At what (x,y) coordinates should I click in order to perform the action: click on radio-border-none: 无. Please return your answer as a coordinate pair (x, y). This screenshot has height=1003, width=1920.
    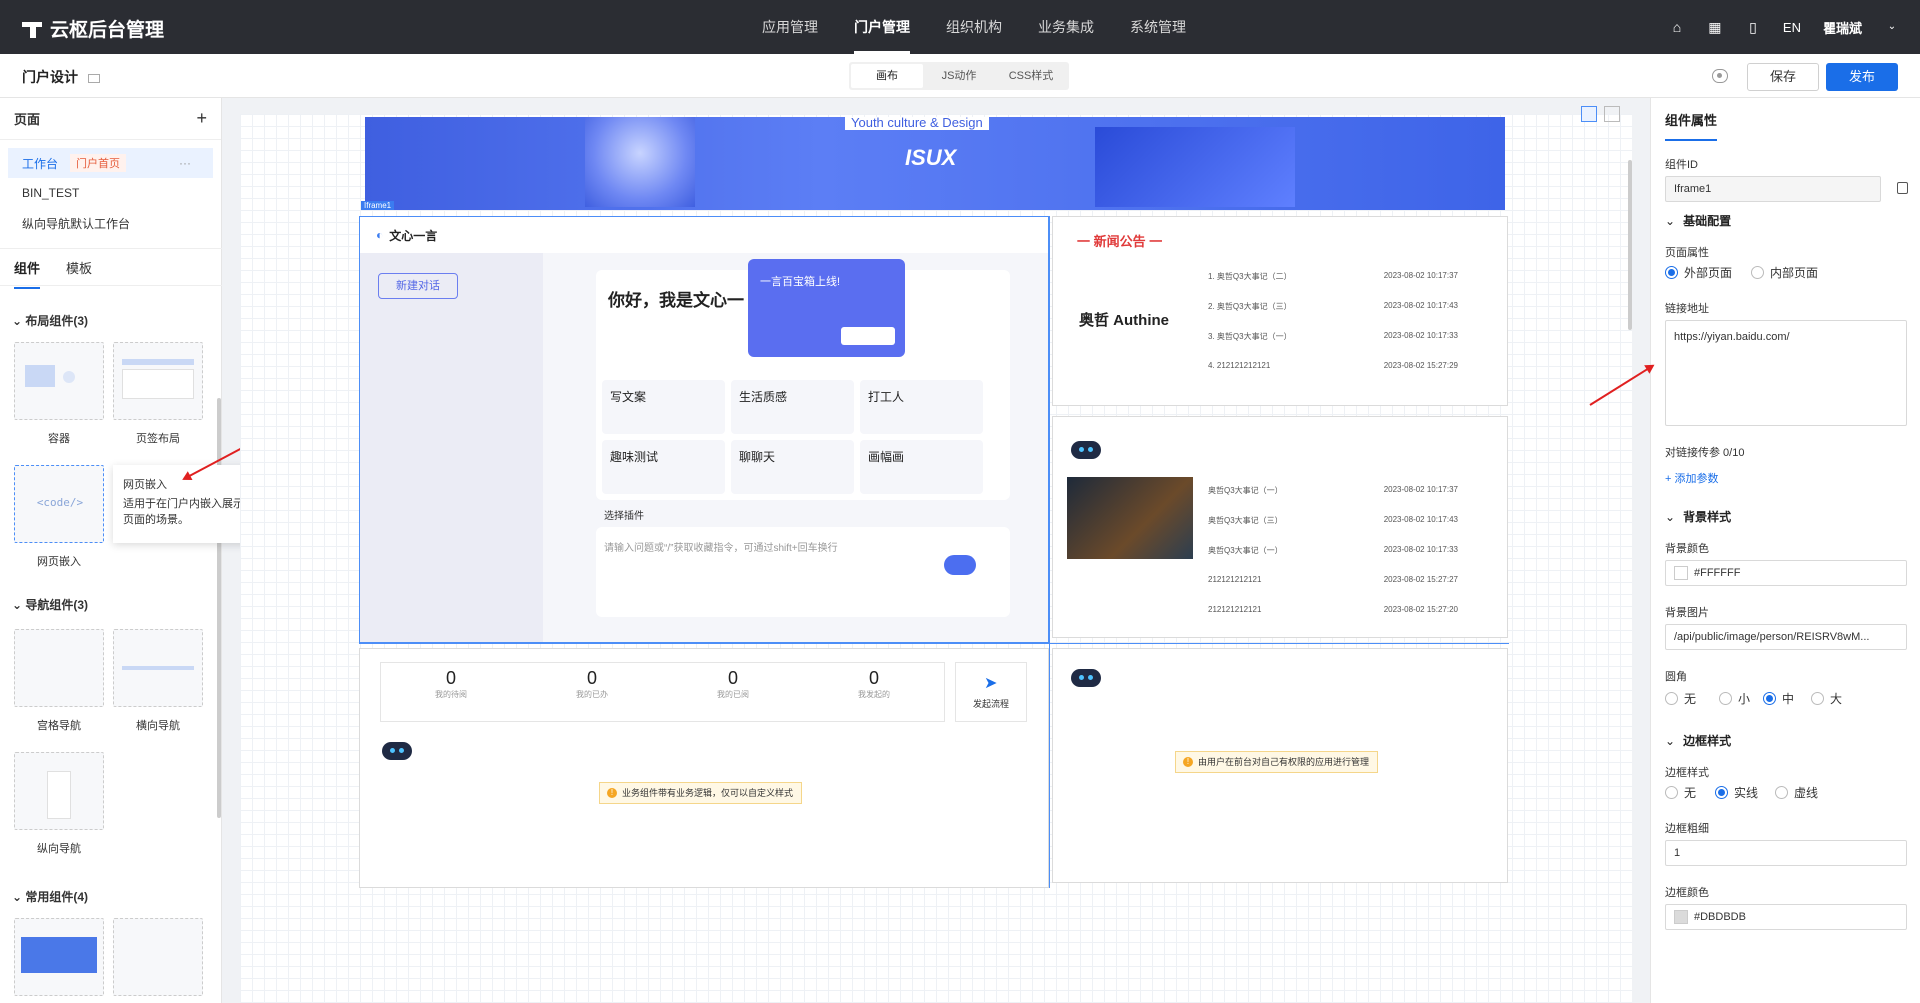
    Looking at the image, I should click on (1680, 792).